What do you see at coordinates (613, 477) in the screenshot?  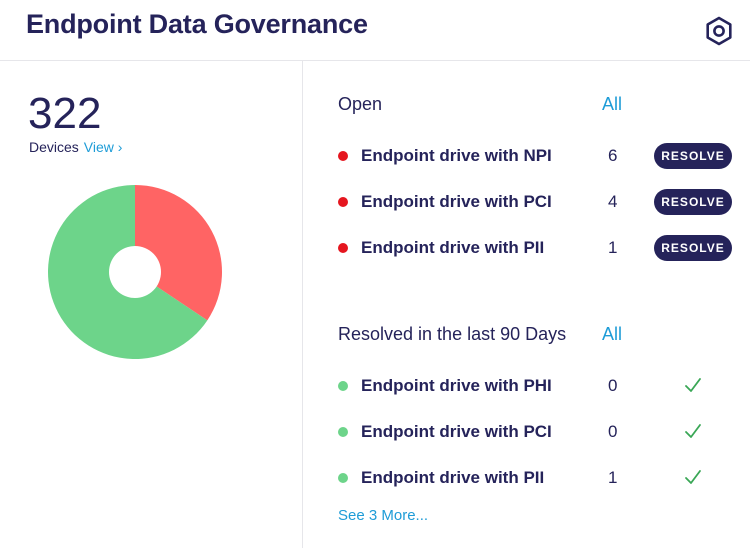 I see `resolved-row-count: 1` at bounding box center [613, 477].